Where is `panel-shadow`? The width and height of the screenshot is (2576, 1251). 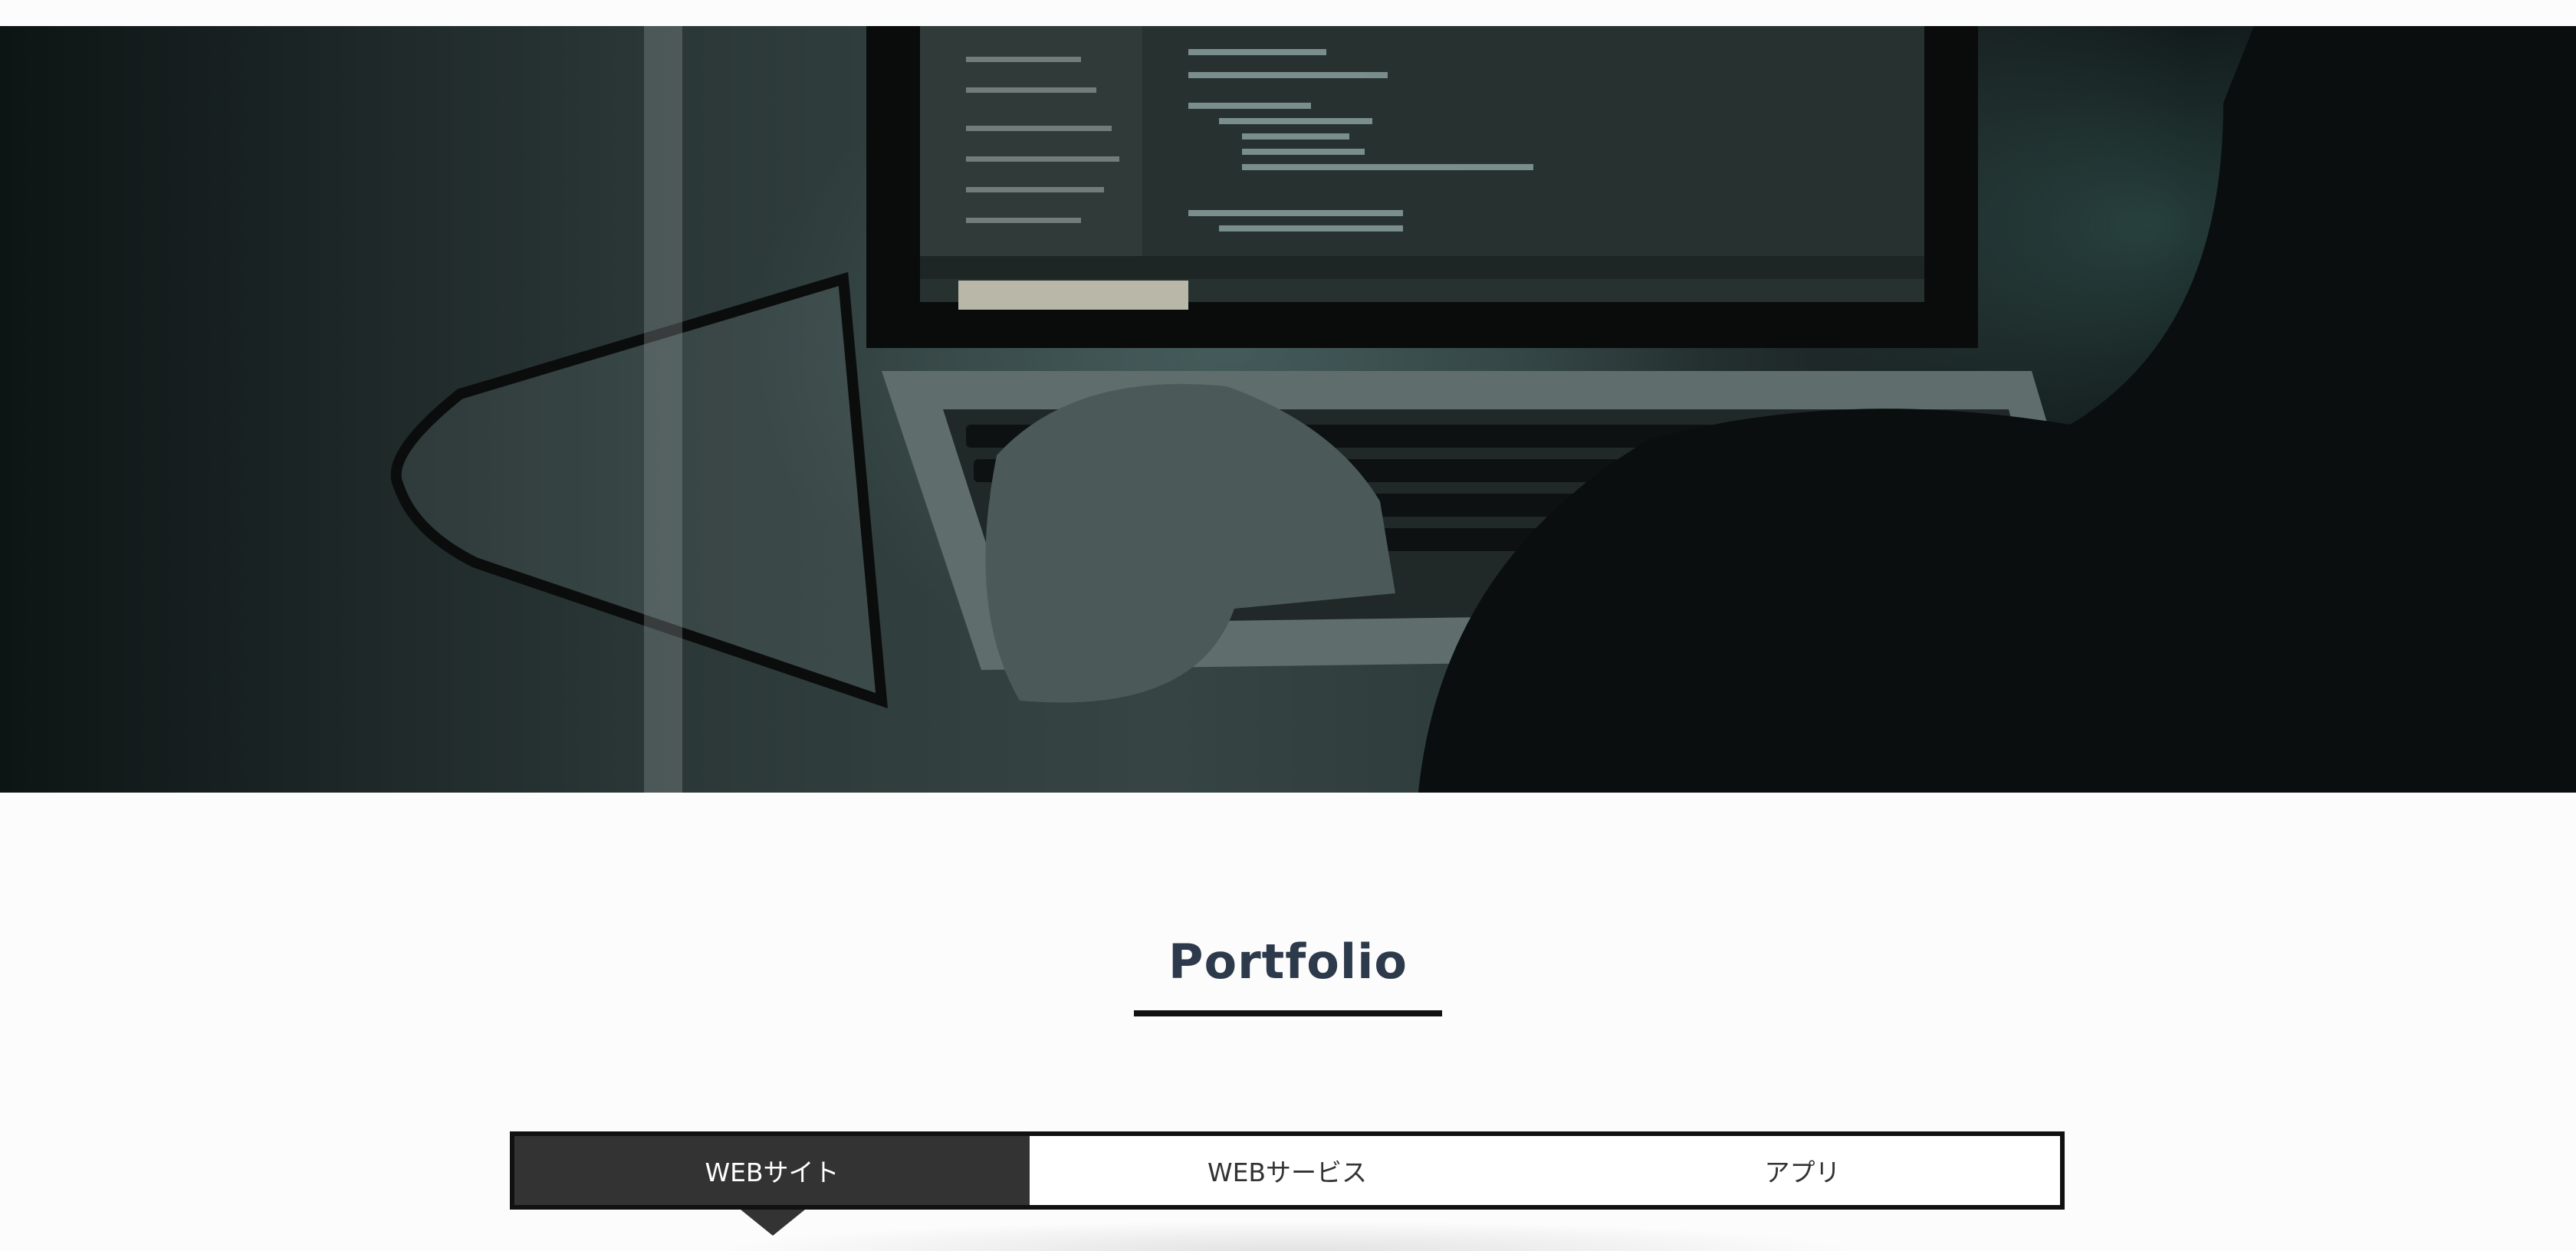
panel-shadow is located at coordinates (1288, 1236).